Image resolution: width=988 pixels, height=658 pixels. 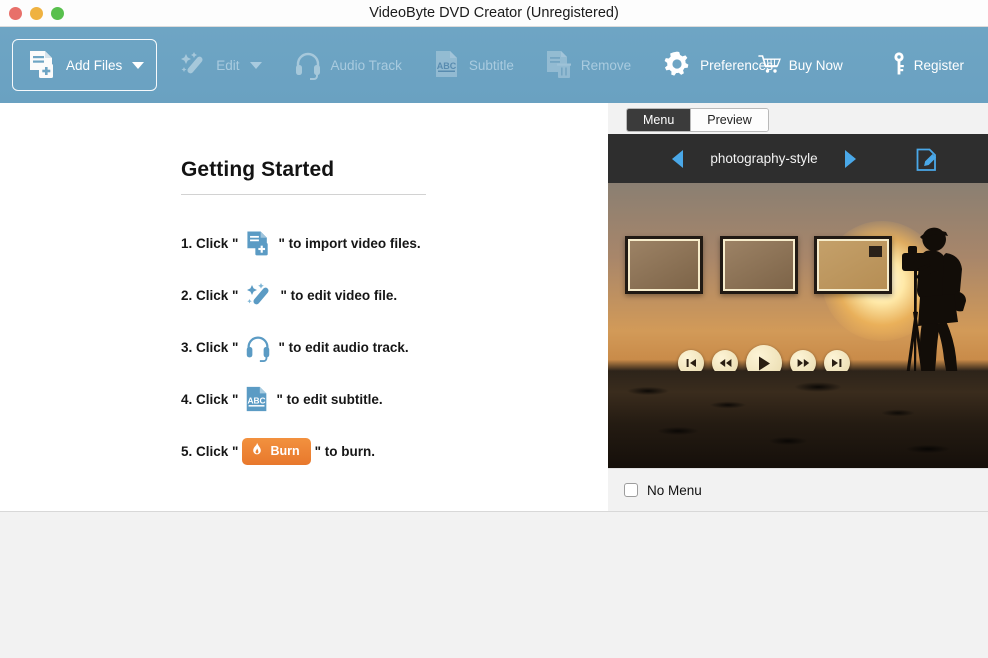 I want to click on toolbar-label-audio-track: Audio Track, so click(x=366, y=65).